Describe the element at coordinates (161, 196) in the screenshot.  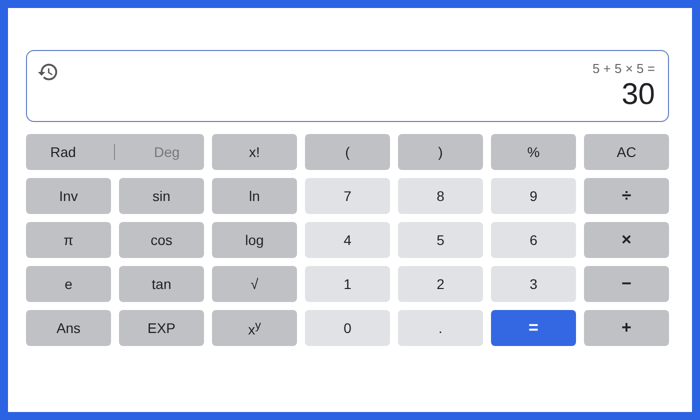
I see `function-key: sin` at that location.